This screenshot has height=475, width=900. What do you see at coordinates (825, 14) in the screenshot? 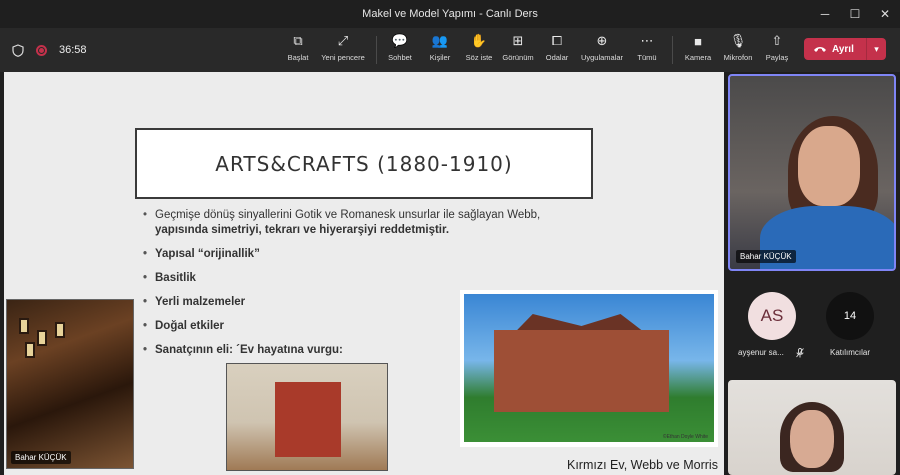
I see `minimize-button: ─` at bounding box center [825, 14].